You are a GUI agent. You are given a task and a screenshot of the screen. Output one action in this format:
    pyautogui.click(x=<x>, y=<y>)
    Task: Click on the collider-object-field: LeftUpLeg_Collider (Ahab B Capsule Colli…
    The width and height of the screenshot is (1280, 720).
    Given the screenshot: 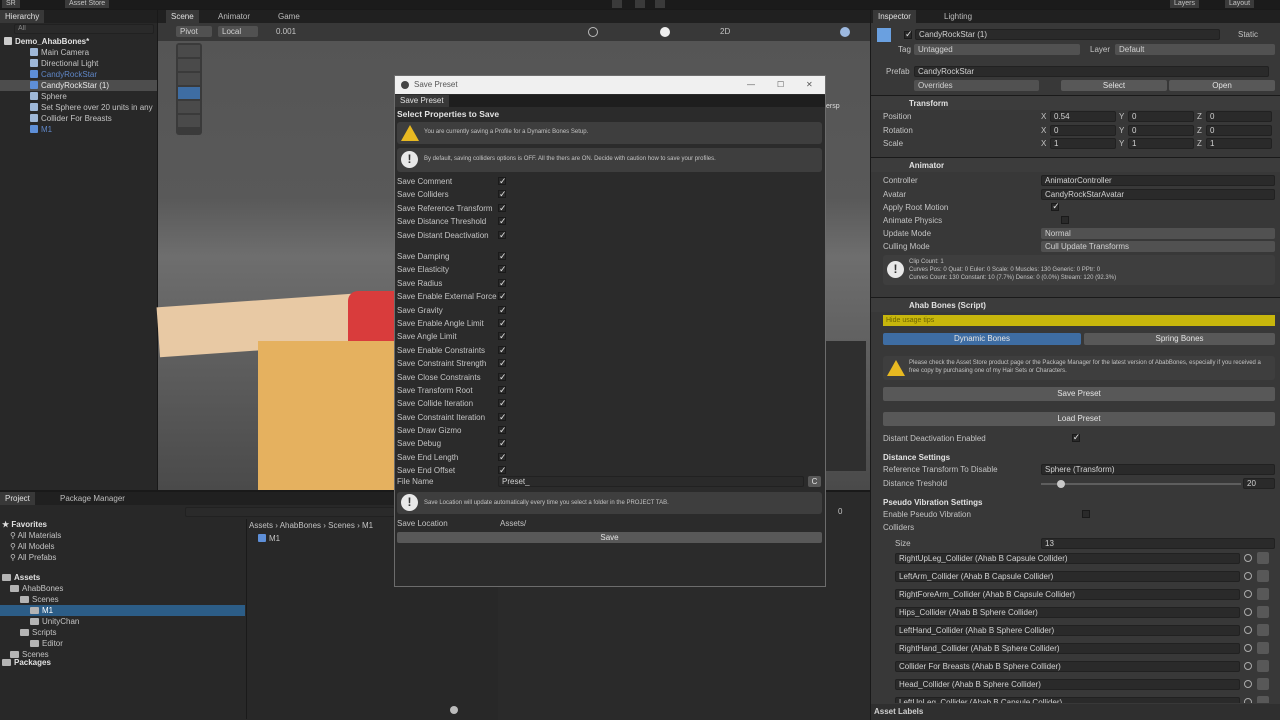 What is the action you would take?
    pyautogui.click(x=1067, y=700)
    